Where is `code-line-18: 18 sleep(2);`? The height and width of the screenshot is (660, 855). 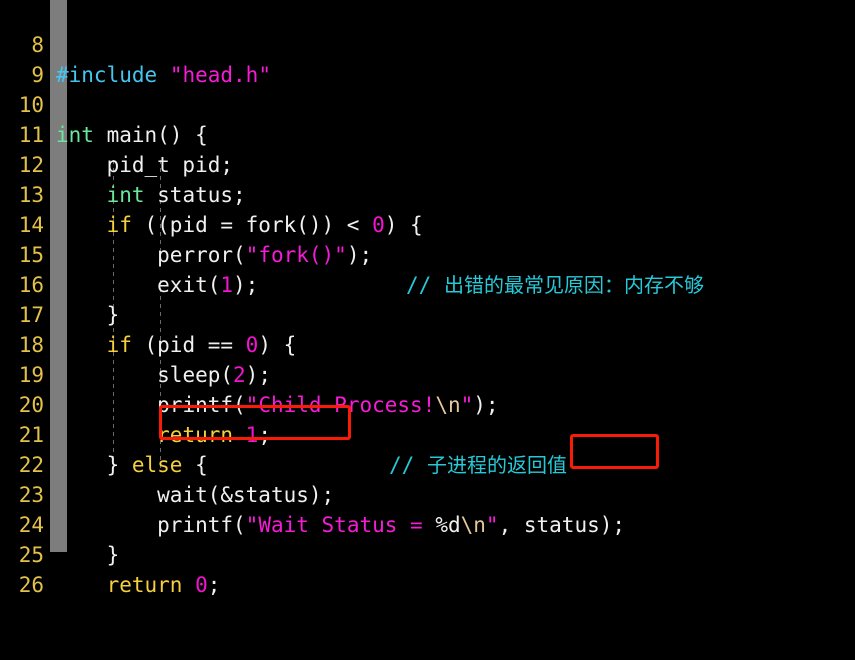
code-line-18: 18 sleep(2); is located at coordinates (427, 343).